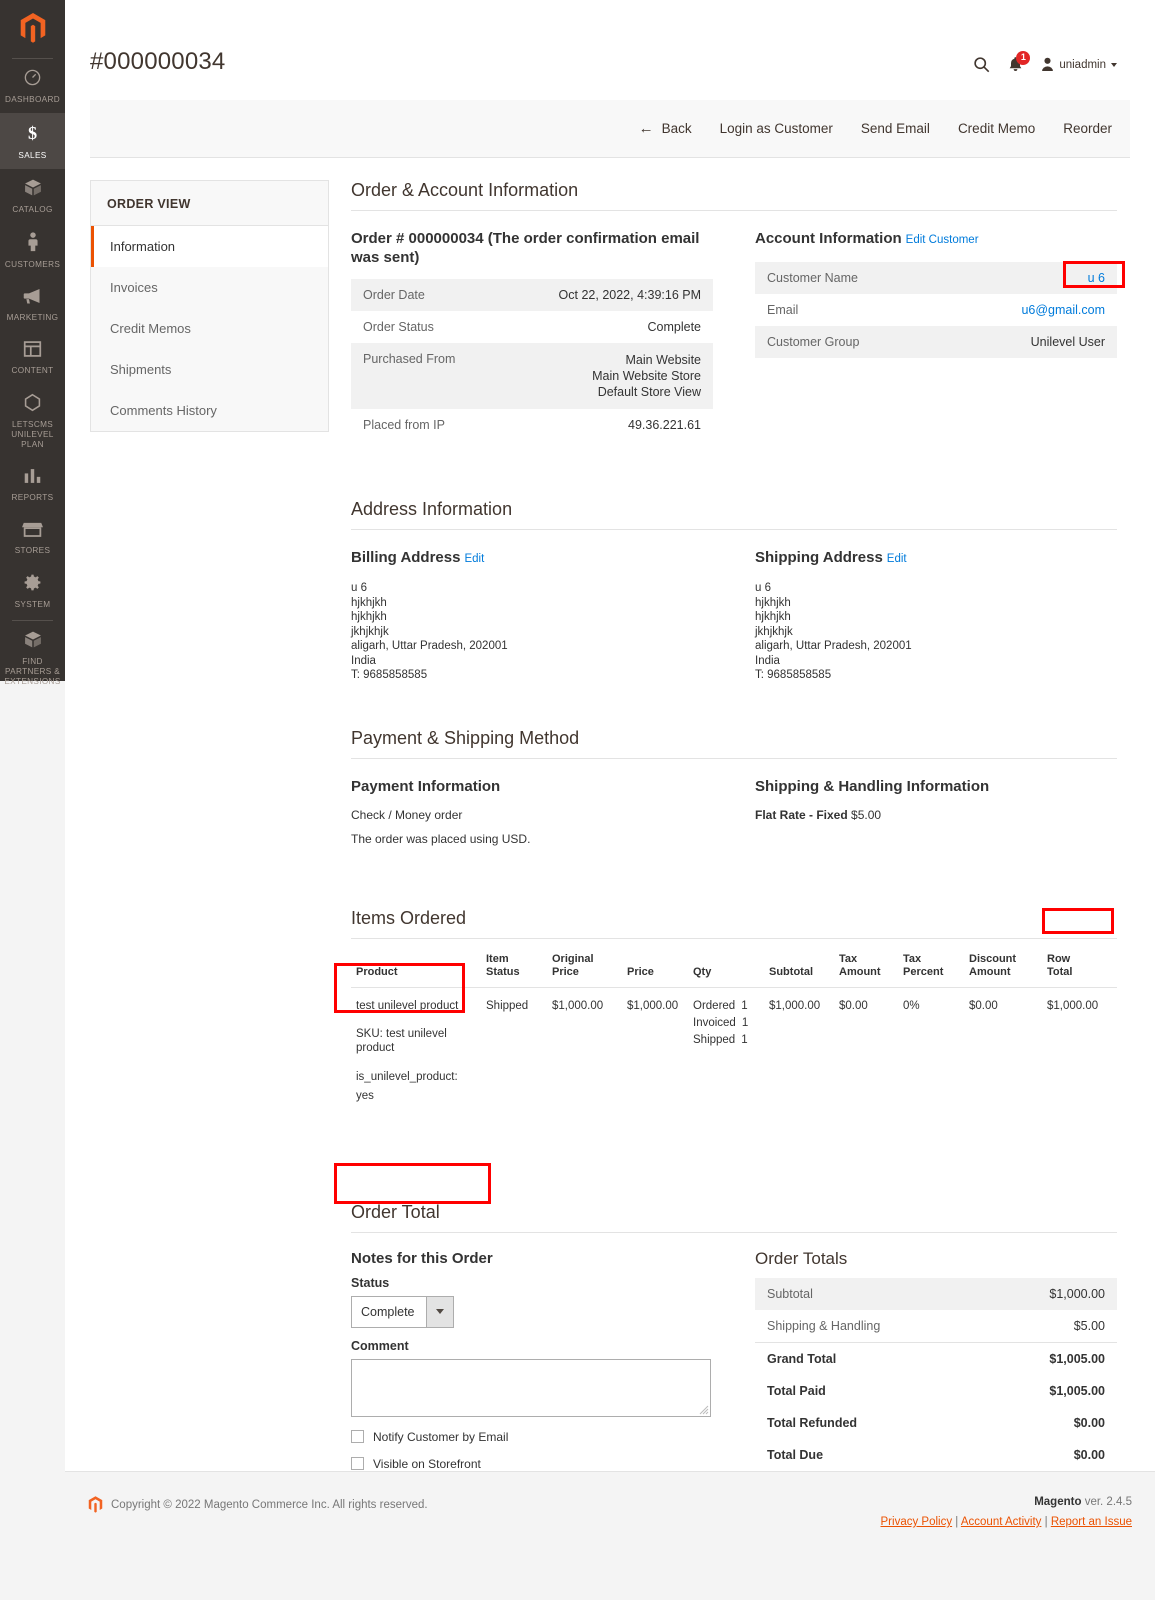 The image size is (1155, 1600). I want to click on grand-total-value: $1,005.00, so click(1050, 1358).